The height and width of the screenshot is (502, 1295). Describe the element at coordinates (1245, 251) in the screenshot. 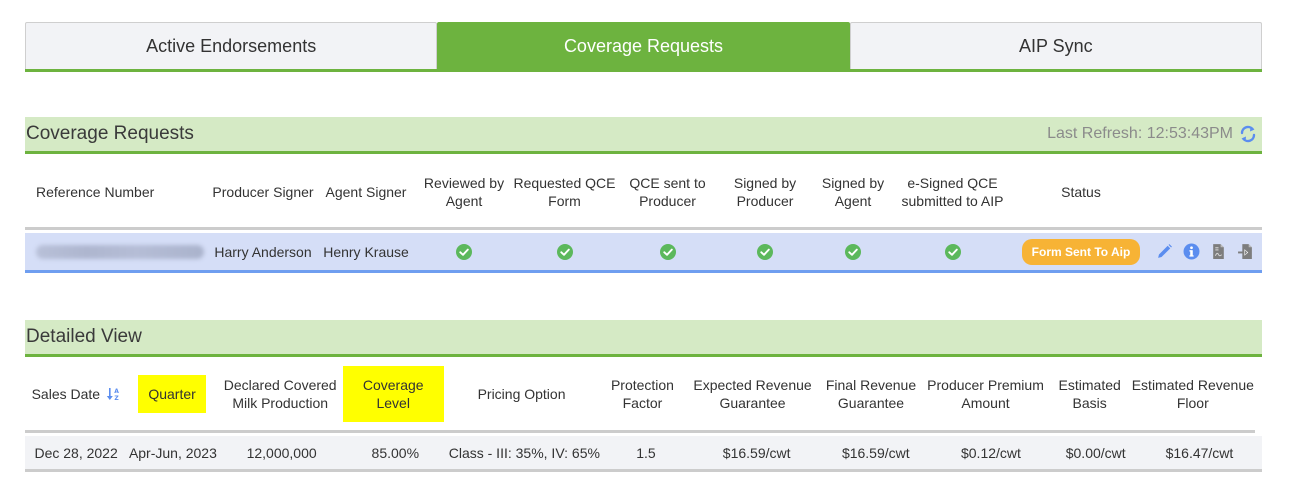

I see `export-document-icon` at that location.